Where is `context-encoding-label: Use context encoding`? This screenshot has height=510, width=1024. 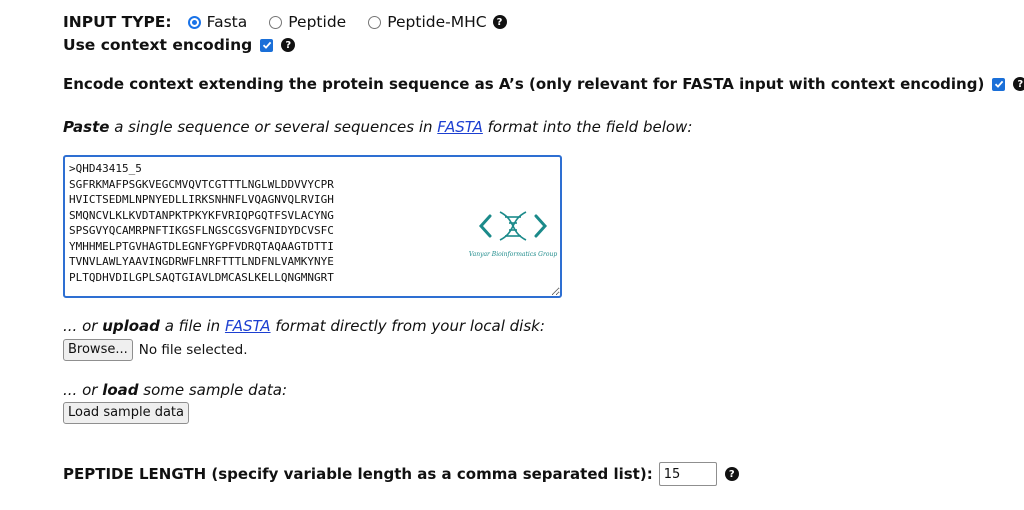
context-encoding-label: Use context encoding is located at coordinates (158, 45).